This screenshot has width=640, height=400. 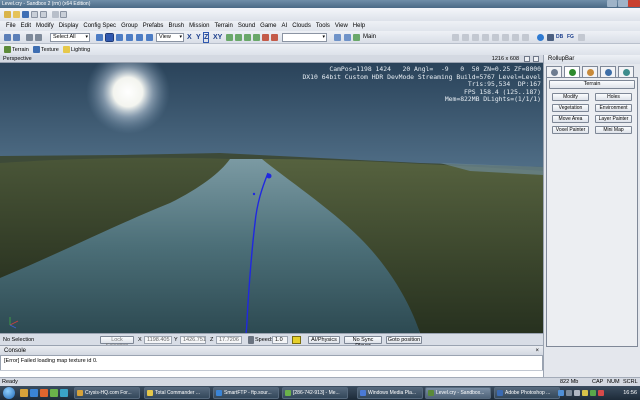 What do you see at coordinates (570, 119) in the screenshot?
I see `move-area-button: Move Area` at bounding box center [570, 119].